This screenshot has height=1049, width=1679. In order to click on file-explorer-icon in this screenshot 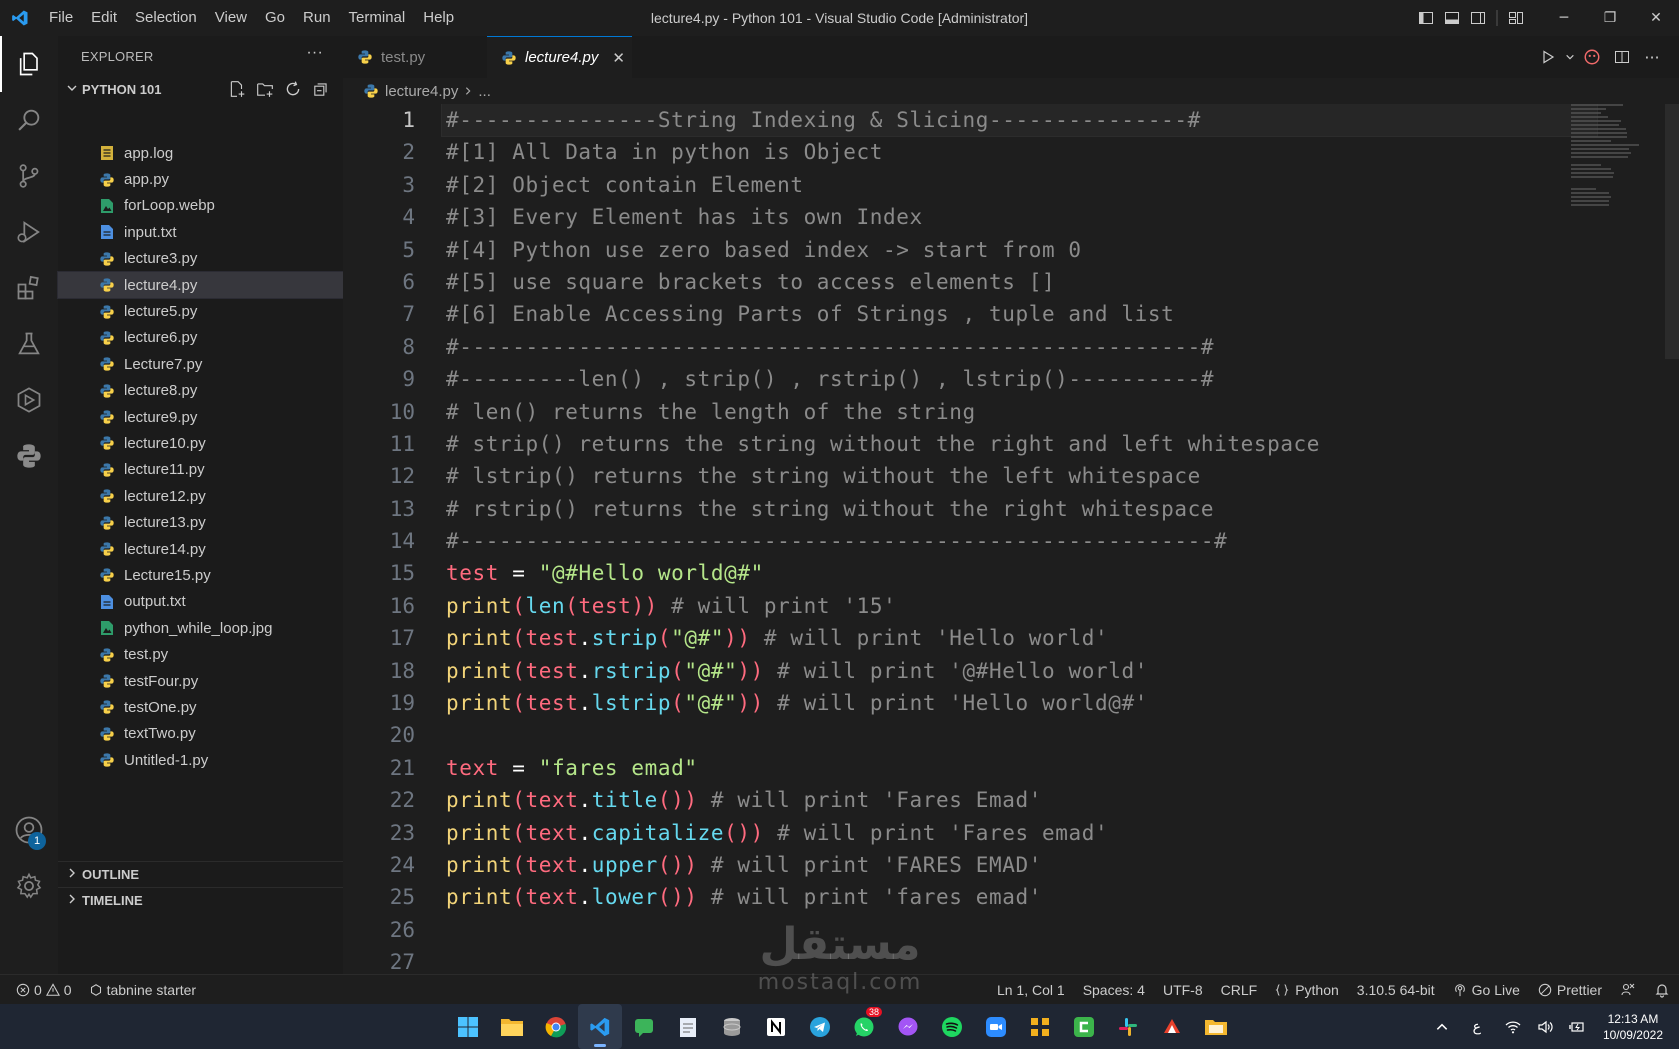, I will do `click(512, 1026)`.